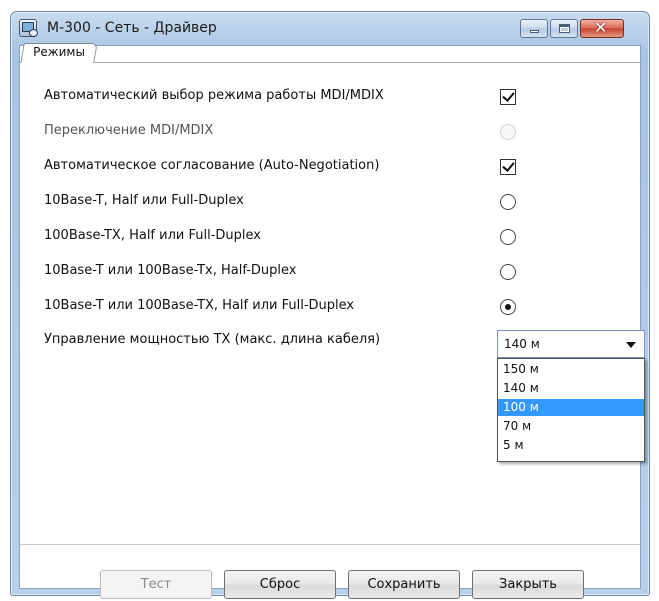 The height and width of the screenshot is (601, 659). What do you see at coordinates (571, 445) in the screenshot?
I see `tx-power-option: 5 м` at bounding box center [571, 445].